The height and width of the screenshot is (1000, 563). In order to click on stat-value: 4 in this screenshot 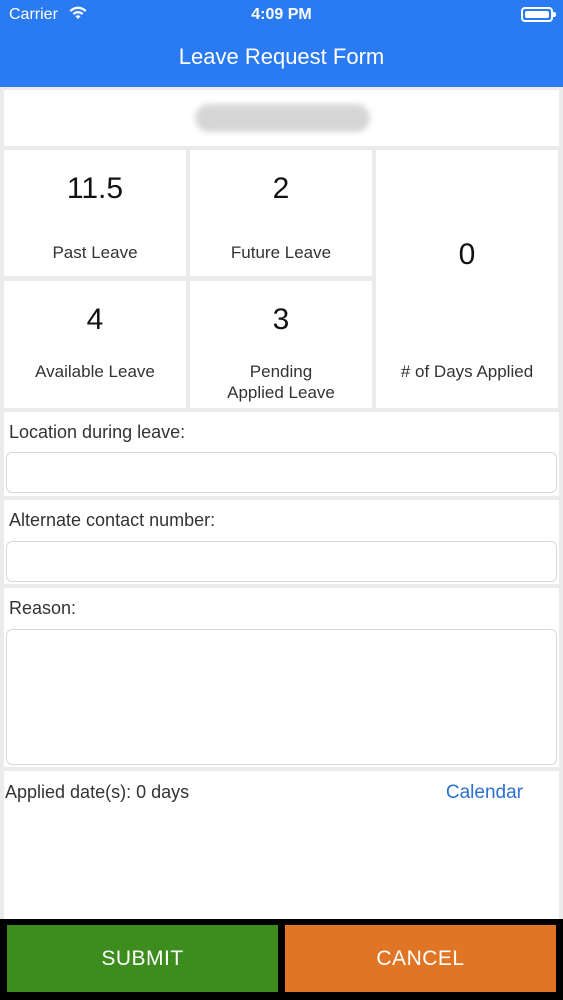, I will do `click(95, 319)`.